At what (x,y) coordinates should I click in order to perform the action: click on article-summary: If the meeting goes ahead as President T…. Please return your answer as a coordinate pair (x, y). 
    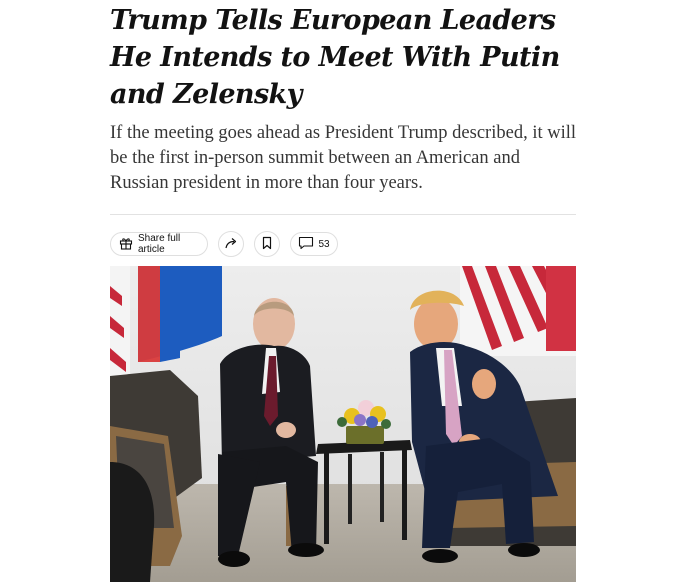
    Looking at the image, I should click on (343, 158).